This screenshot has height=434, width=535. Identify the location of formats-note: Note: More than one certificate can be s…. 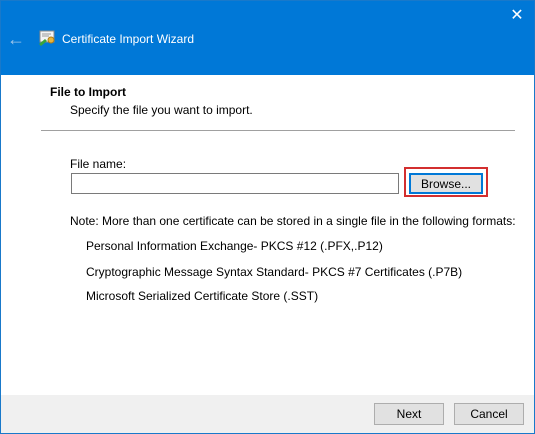
(293, 221).